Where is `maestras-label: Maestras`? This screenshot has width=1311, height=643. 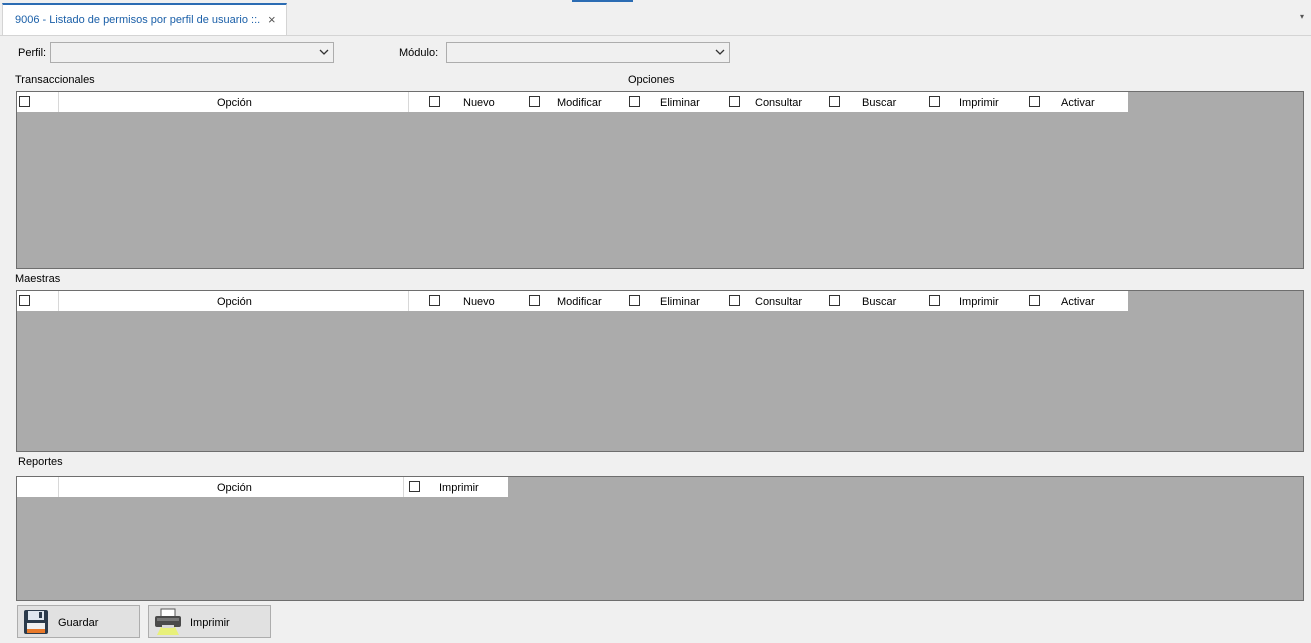
maestras-label: Maestras is located at coordinates (38, 279).